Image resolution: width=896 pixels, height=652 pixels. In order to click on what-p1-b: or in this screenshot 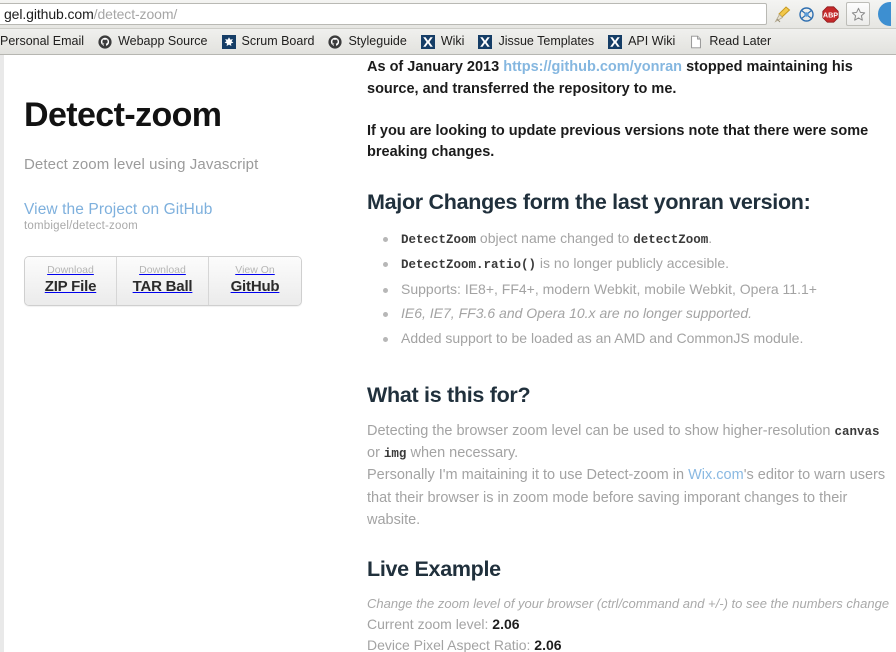, I will do `click(375, 453)`.